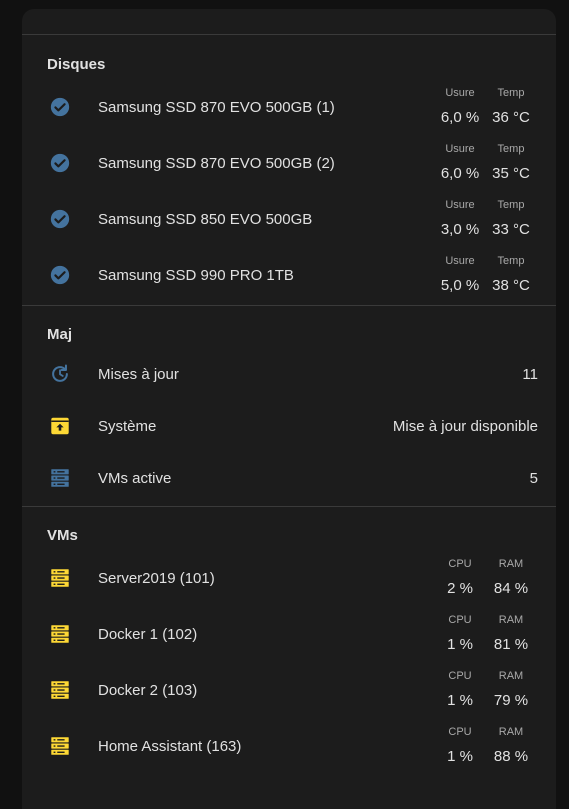 The image size is (569, 809). I want to click on temp-value: 38 °C, so click(511, 285).